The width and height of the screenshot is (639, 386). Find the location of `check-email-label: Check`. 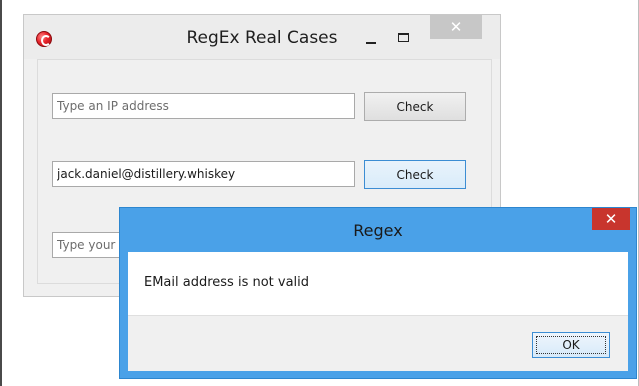

check-email-label: Check is located at coordinates (415, 174).